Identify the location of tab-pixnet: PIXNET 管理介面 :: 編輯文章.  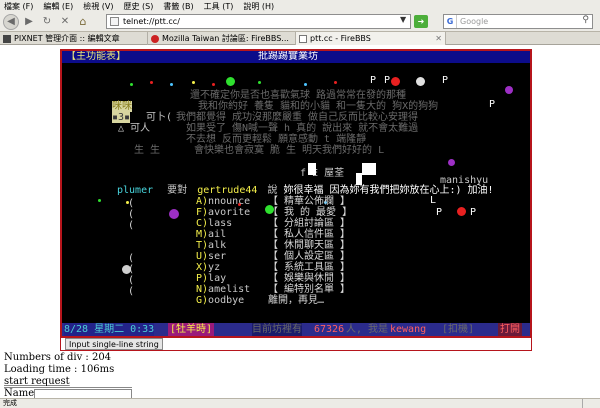
(74, 38).